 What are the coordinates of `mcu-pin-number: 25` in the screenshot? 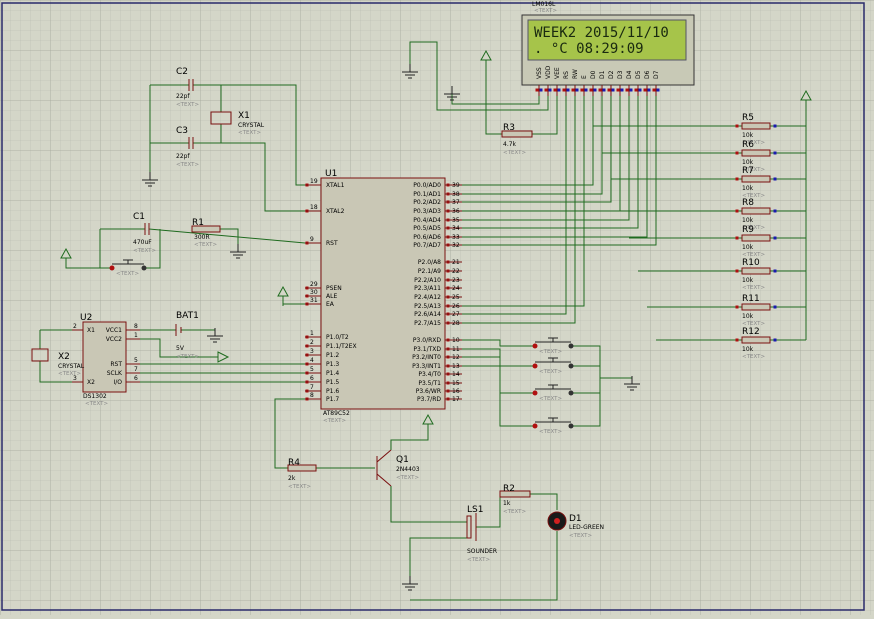 It's located at (456, 297).